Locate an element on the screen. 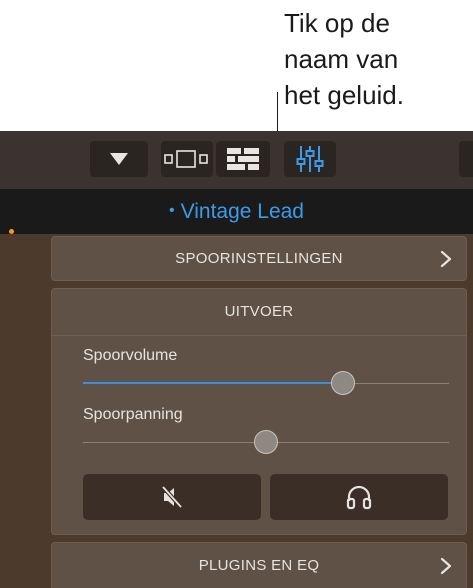  plugins-eq-label: PLUGINS EN EQ is located at coordinates (259, 565).